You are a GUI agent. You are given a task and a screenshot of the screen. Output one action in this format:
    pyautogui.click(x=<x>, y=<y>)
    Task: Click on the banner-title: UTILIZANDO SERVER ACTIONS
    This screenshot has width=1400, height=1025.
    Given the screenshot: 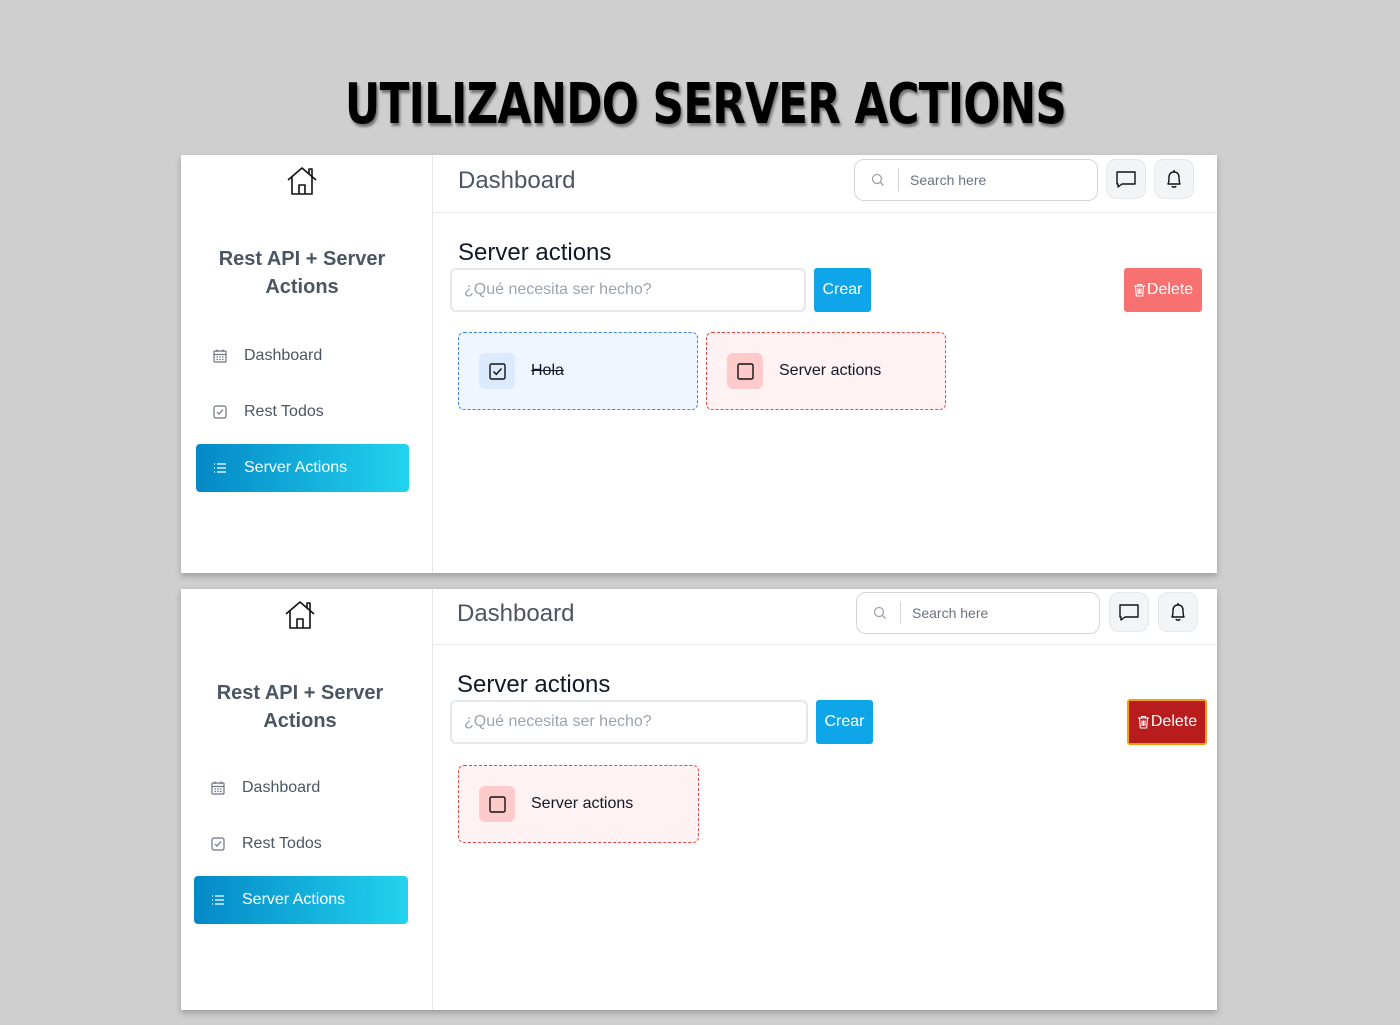 What is the action you would take?
    pyautogui.click(x=705, y=104)
    